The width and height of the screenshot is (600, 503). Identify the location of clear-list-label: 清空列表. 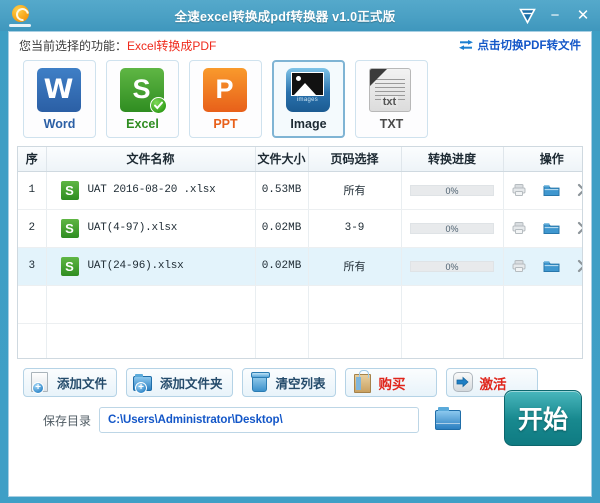
(300, 384).